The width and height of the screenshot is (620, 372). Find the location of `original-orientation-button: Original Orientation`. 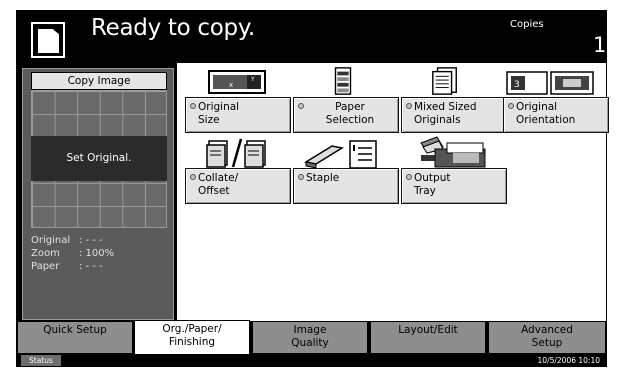

original-orientation-button: Original Orientation is located at coordinates (556, 115).